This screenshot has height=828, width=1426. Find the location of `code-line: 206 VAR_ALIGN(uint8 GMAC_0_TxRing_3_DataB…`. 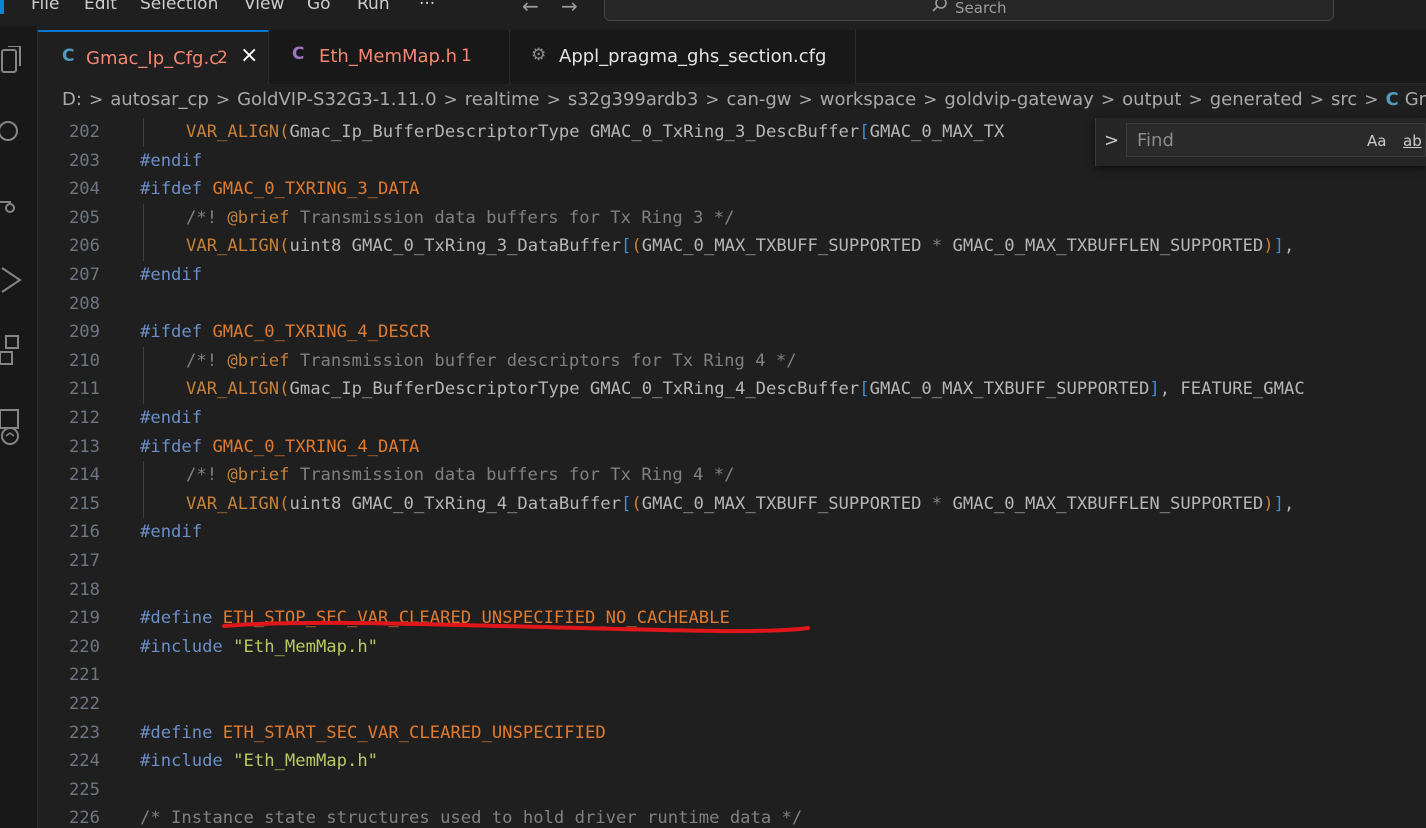

code-line: 206 VAR_ALIGN(uint8 GMAC_0_TxRing_3_DataB… is located at coordinates (732, 246).